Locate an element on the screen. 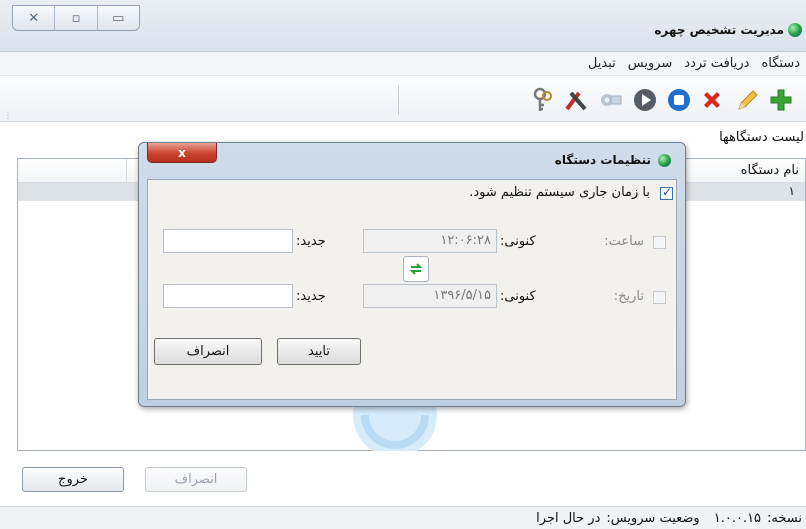  new-time-input is located at coordinates (228, 241).